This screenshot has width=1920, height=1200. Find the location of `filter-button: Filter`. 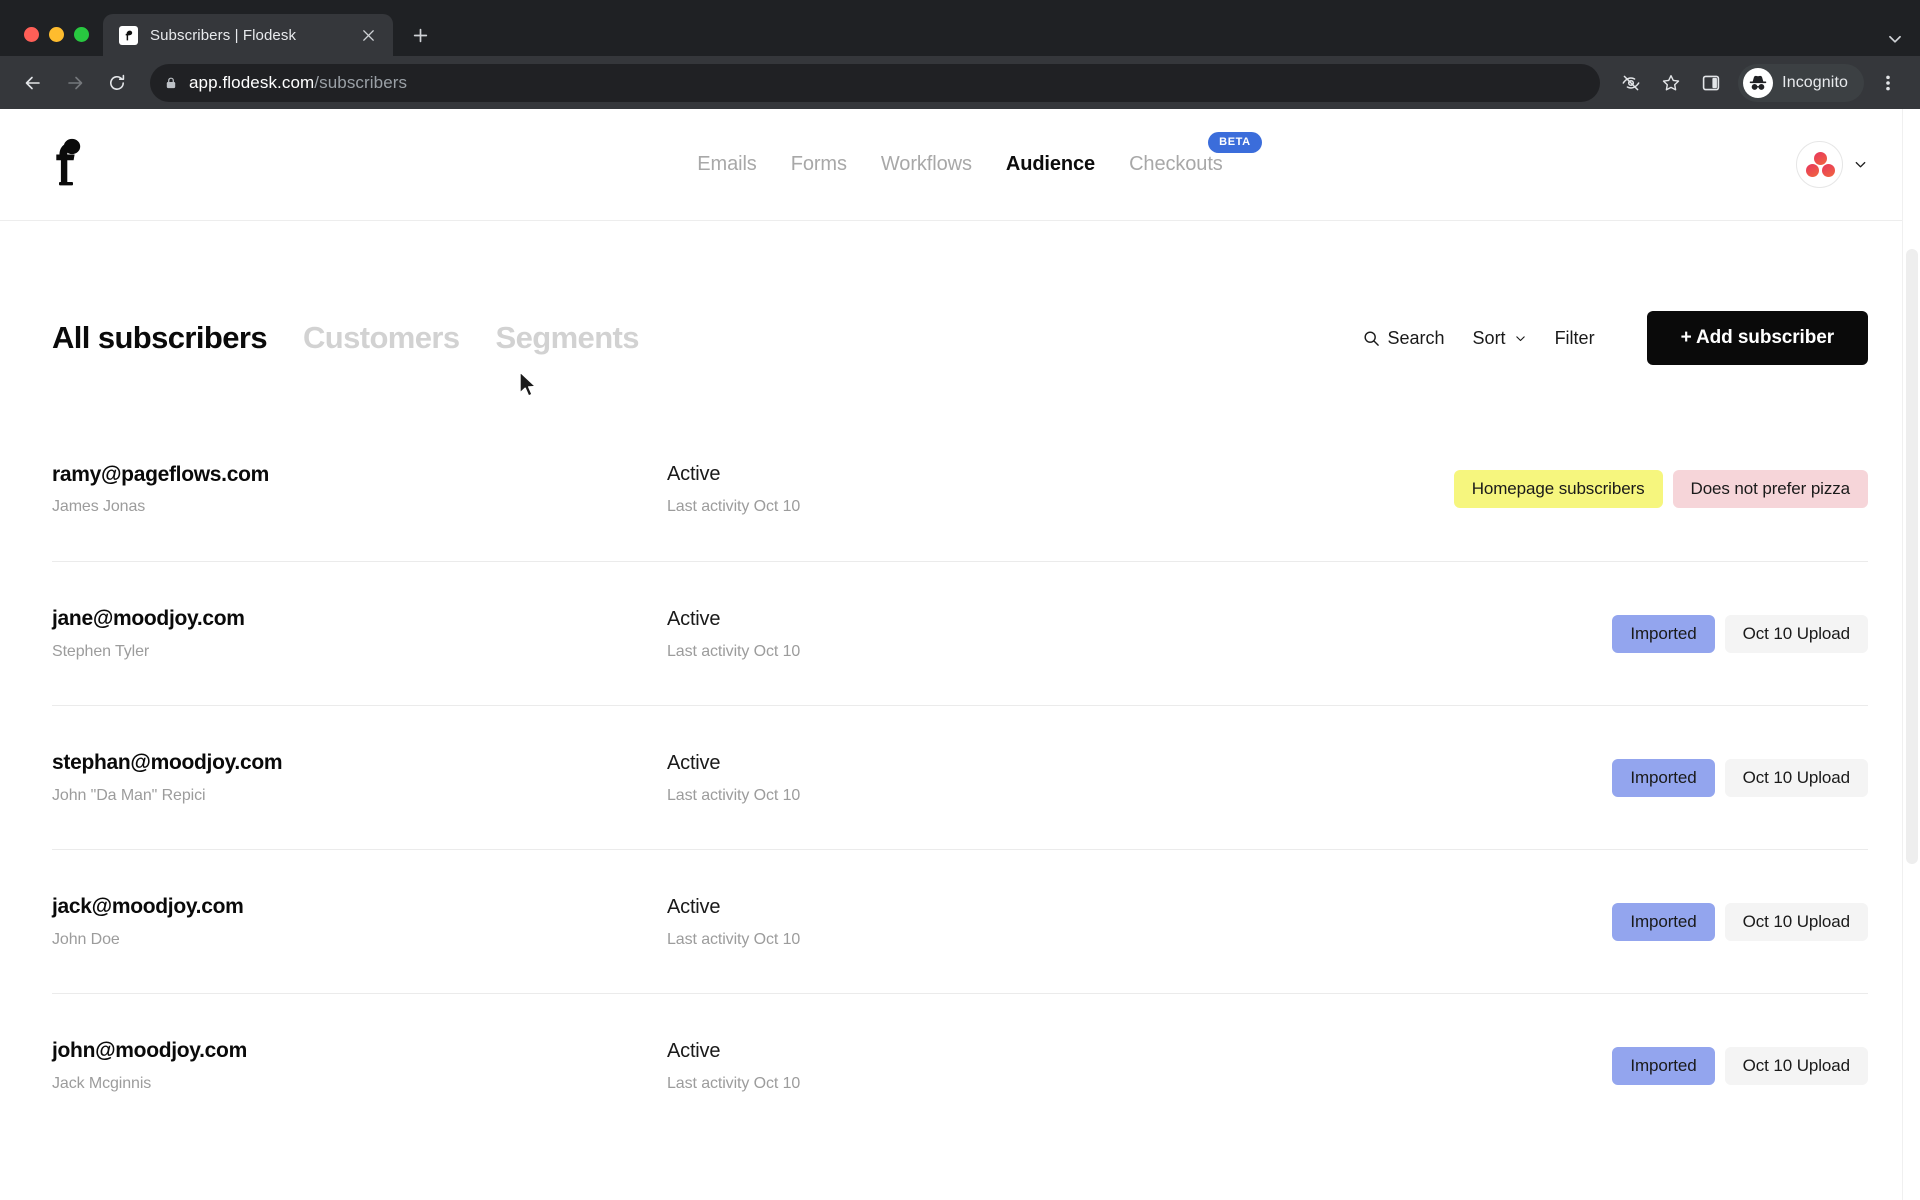

filter-button: Filter is located at coordinates (1575, 338).